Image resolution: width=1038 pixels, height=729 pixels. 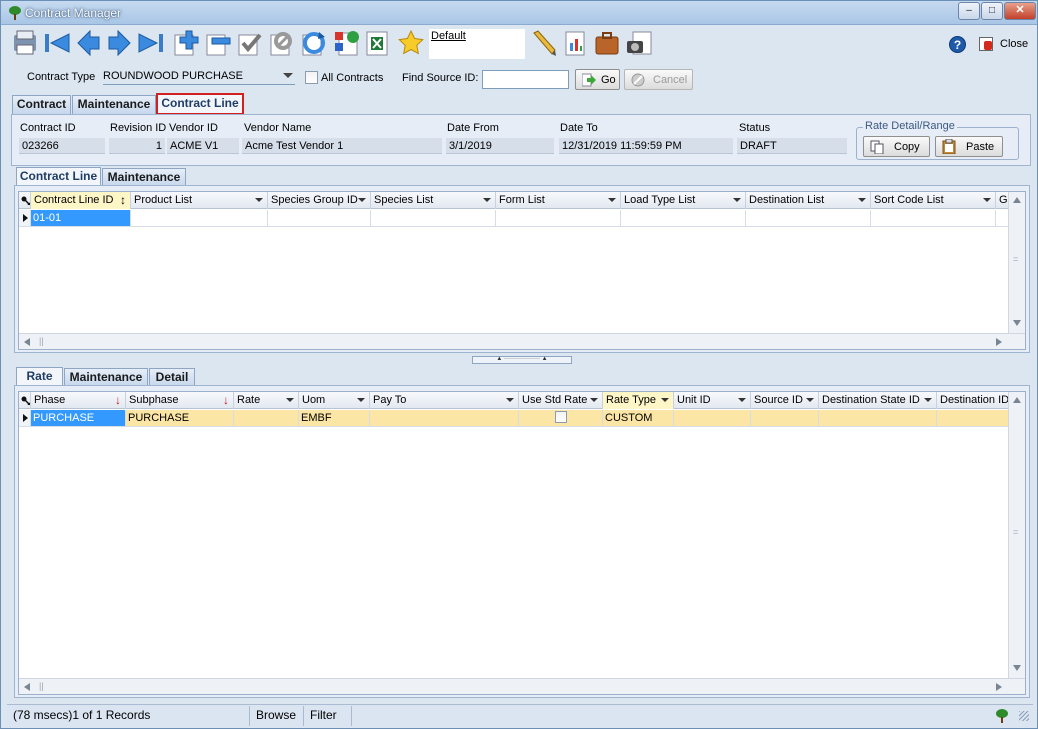 I want to click on line-grid-horizontal-scrollbar: ||, so click(x=522, y=341).